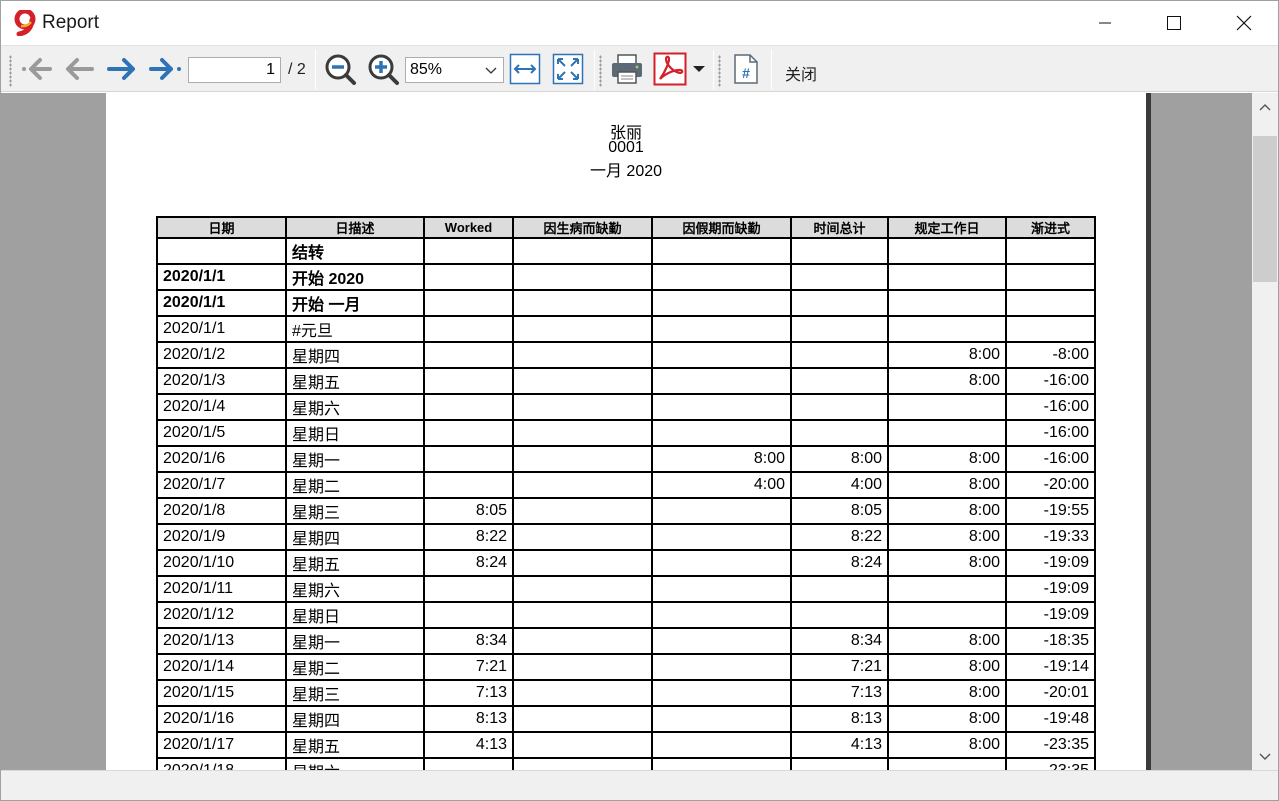  I want to click on export-dropdown-button, so click(699, 69).